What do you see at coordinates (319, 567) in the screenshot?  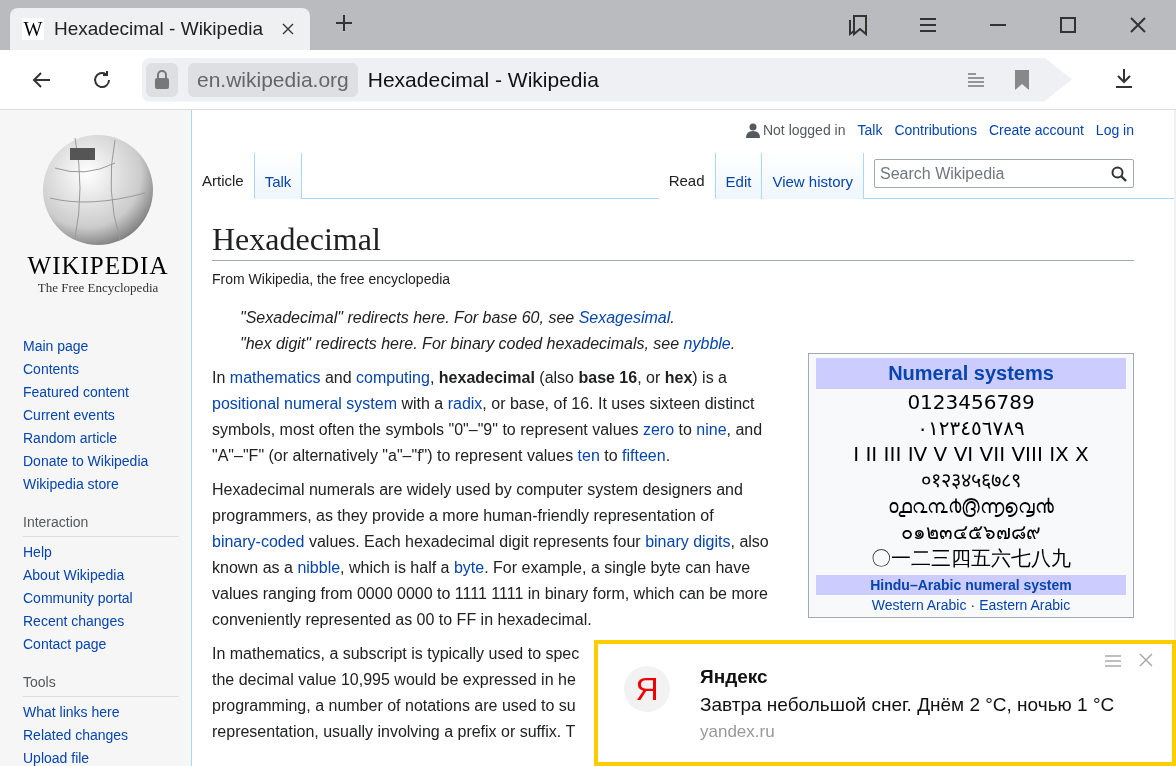 I see `link: nibble` at bounding box center [319, 567].